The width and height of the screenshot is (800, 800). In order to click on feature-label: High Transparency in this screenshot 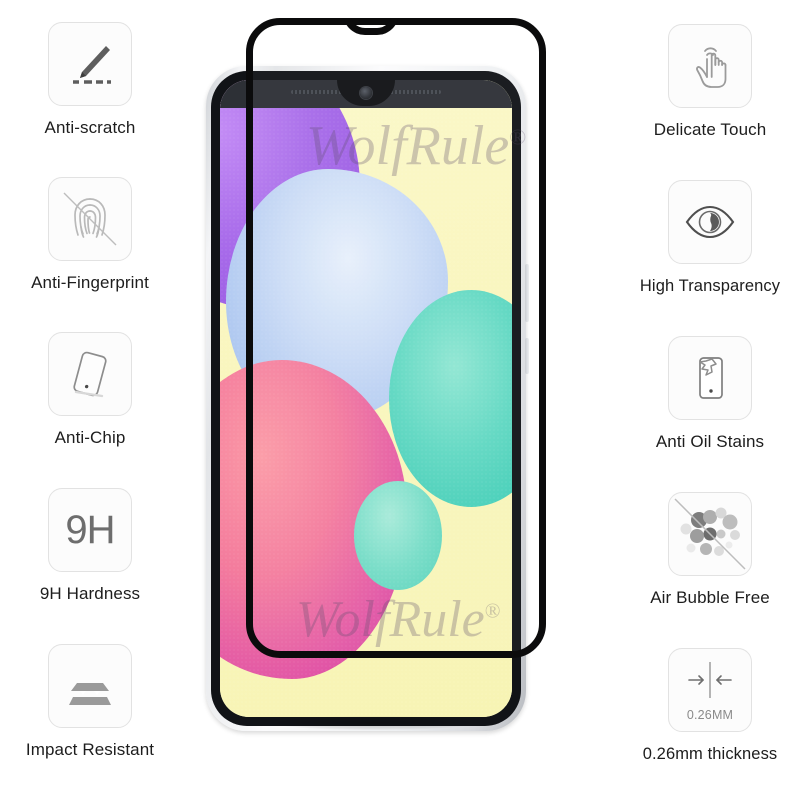, I will do `click(710, 286)`.